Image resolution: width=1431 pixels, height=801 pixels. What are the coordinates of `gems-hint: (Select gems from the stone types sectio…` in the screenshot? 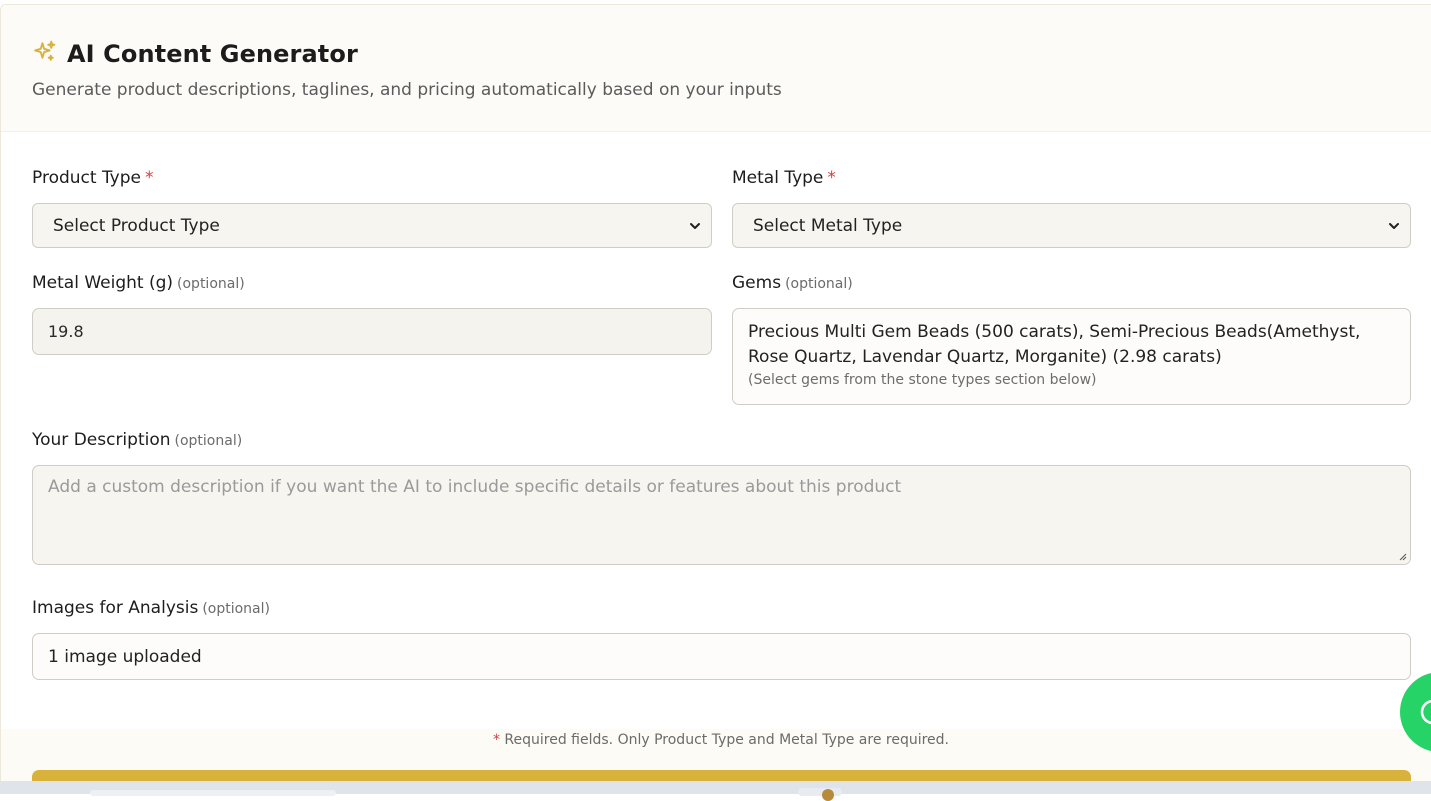 It's located at (922, 380).